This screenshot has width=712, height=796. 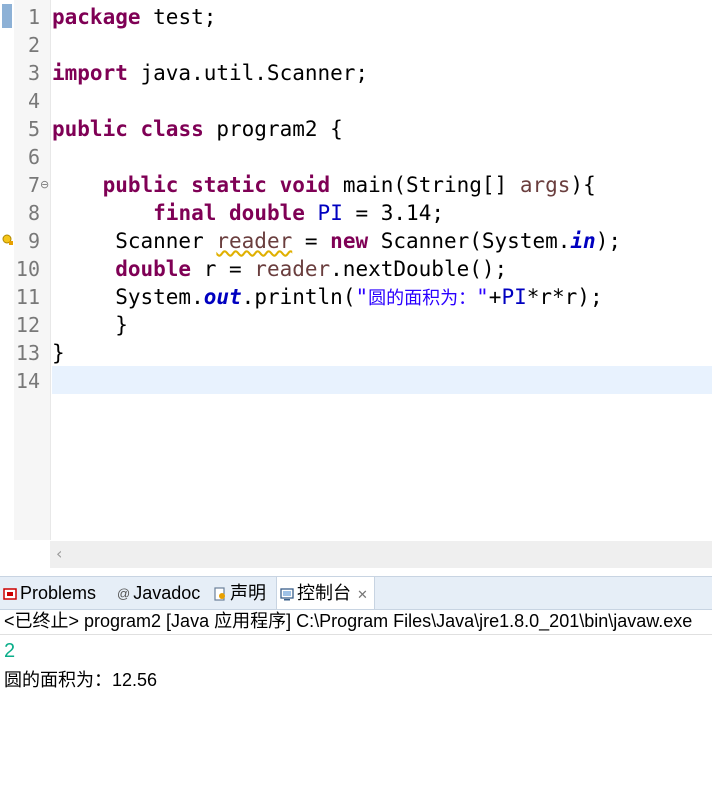 I want to click on tab-label: Problems, so click(x=58, y=593).